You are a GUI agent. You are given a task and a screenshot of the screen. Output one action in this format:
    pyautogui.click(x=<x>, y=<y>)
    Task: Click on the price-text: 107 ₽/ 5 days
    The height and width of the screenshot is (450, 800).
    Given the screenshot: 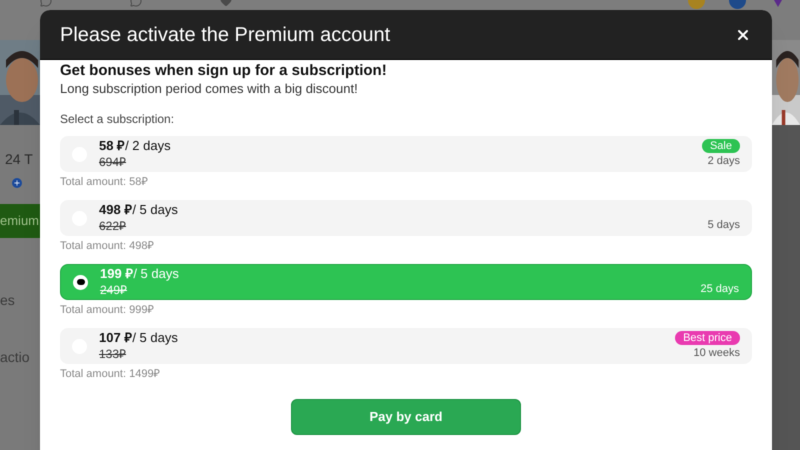 What is the action you would take?
    pyautogui.click(x=138, y=338)
    